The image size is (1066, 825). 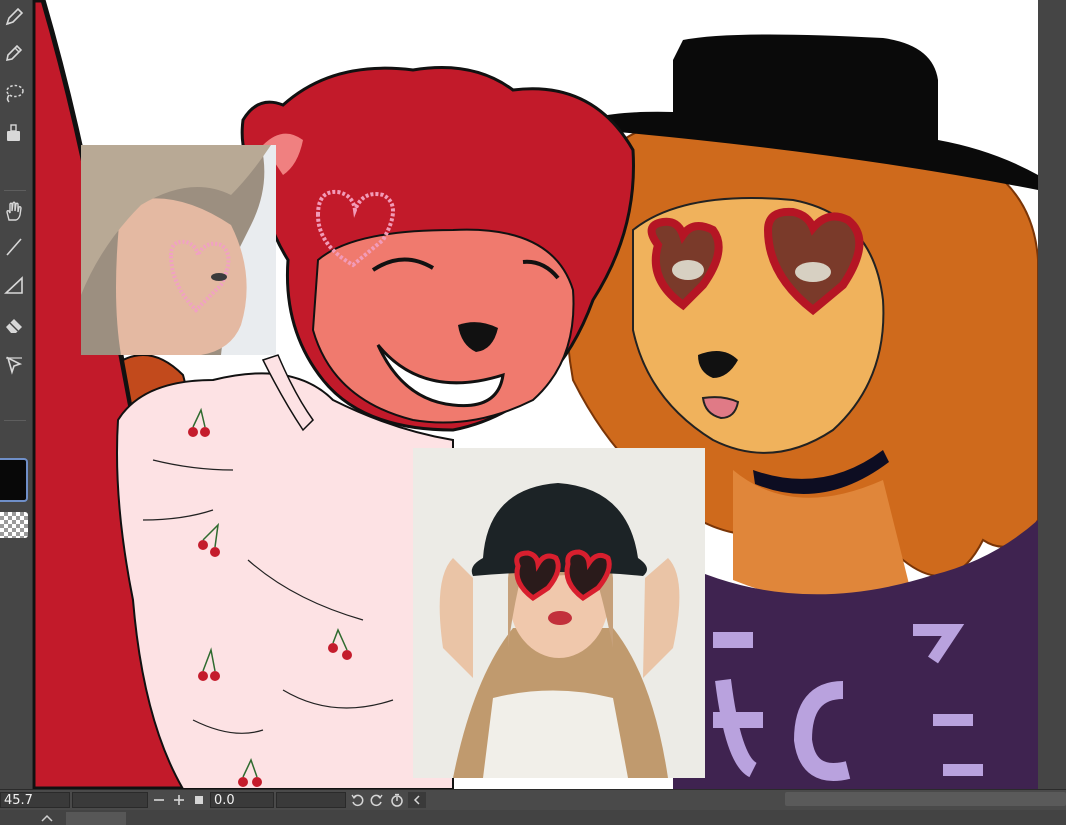 I want to click on fit-to-window-icon, so click(x=199, y=800).